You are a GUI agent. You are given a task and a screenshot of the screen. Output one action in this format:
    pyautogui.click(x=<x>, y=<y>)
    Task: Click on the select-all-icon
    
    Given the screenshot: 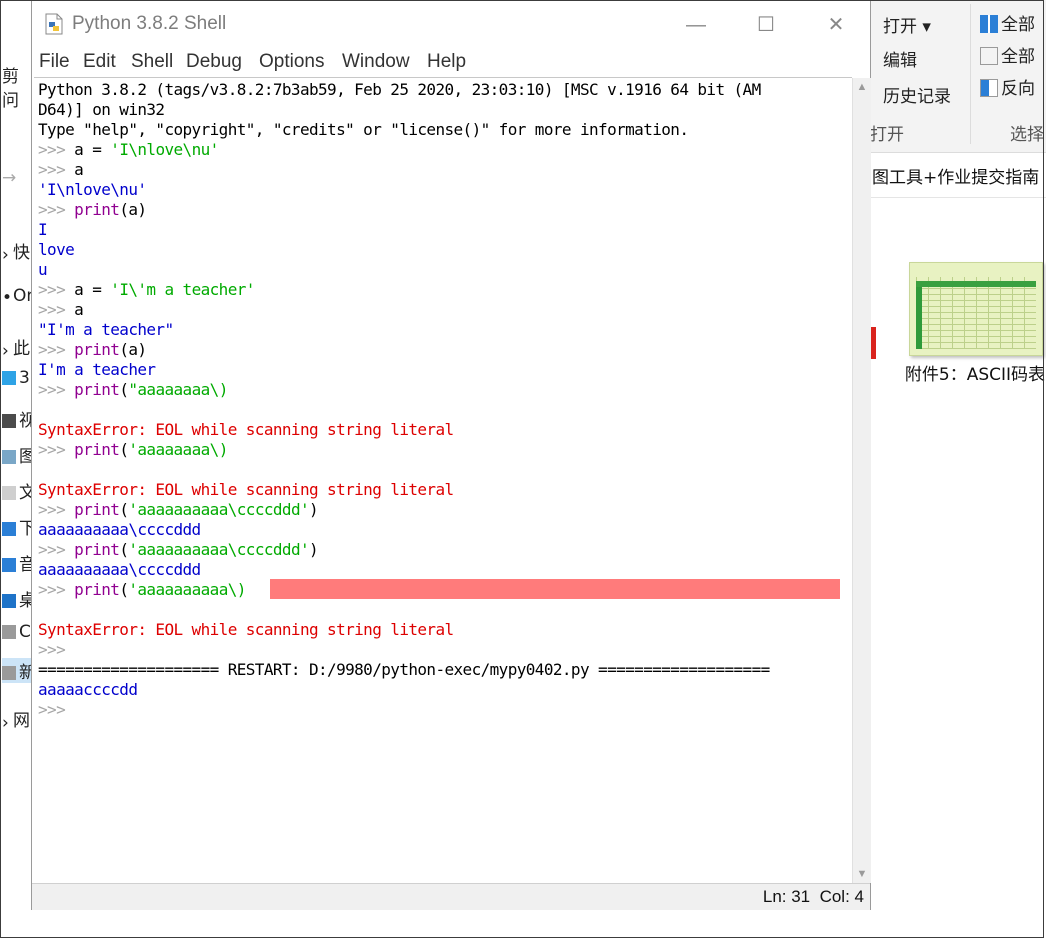 What is the action you would take?
    pyautogui.click(x=989, y=24)
    